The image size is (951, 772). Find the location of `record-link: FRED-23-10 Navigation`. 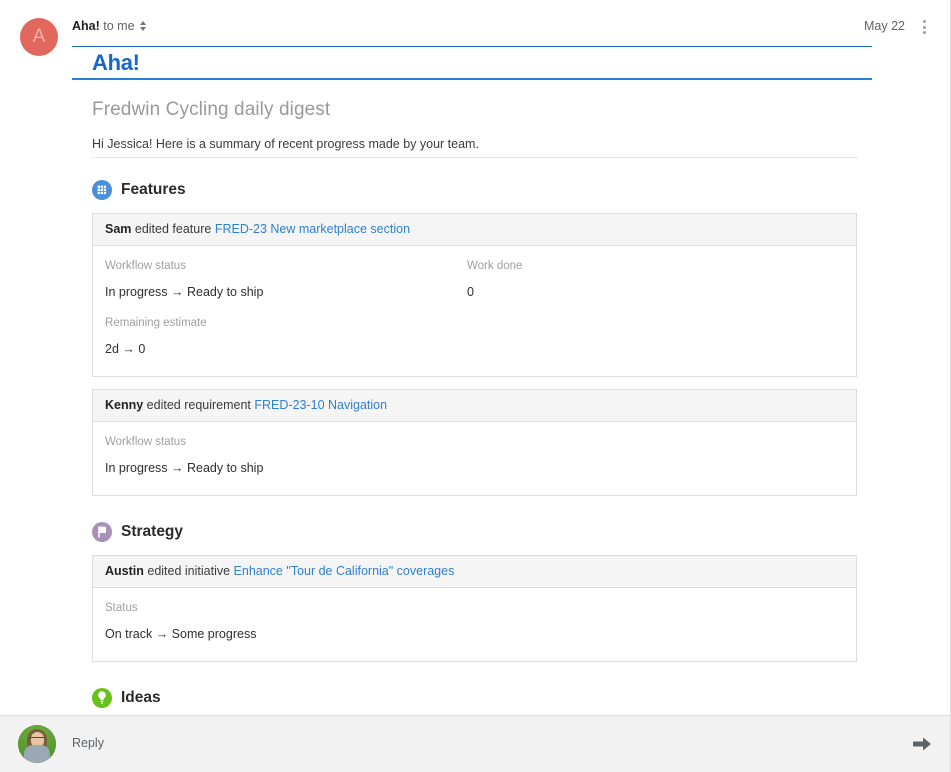

record-link: FRED-23-10 Navigation is located at coordinates (320, 405).